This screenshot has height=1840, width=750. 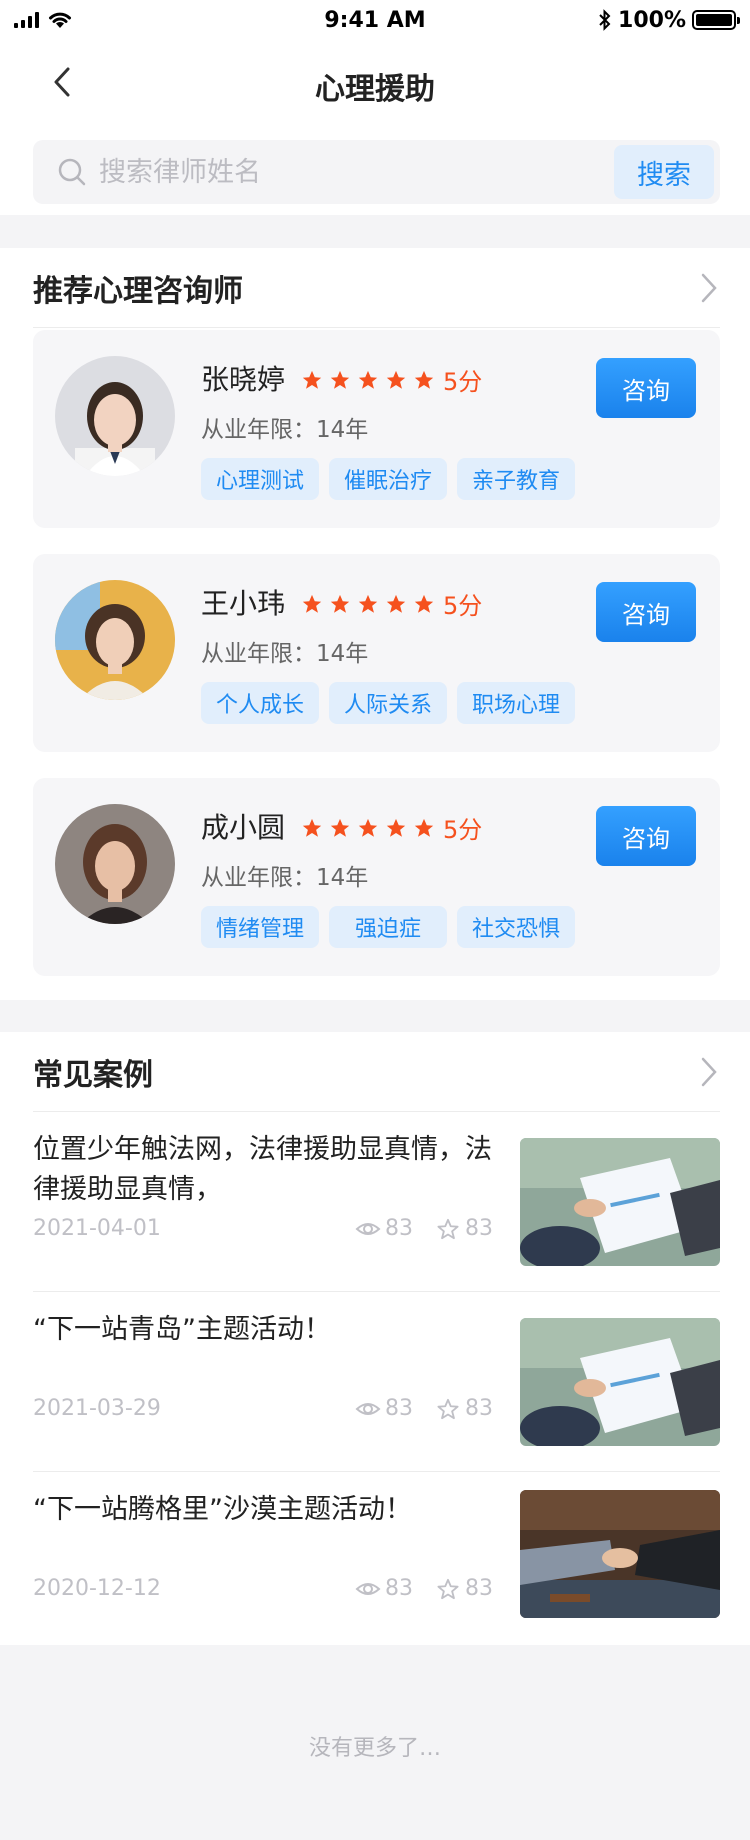 What do you see at coordinates (243, 603) in the screenshot?
I see `counselor-name: 王小玮` at bounding box center [243, 603].